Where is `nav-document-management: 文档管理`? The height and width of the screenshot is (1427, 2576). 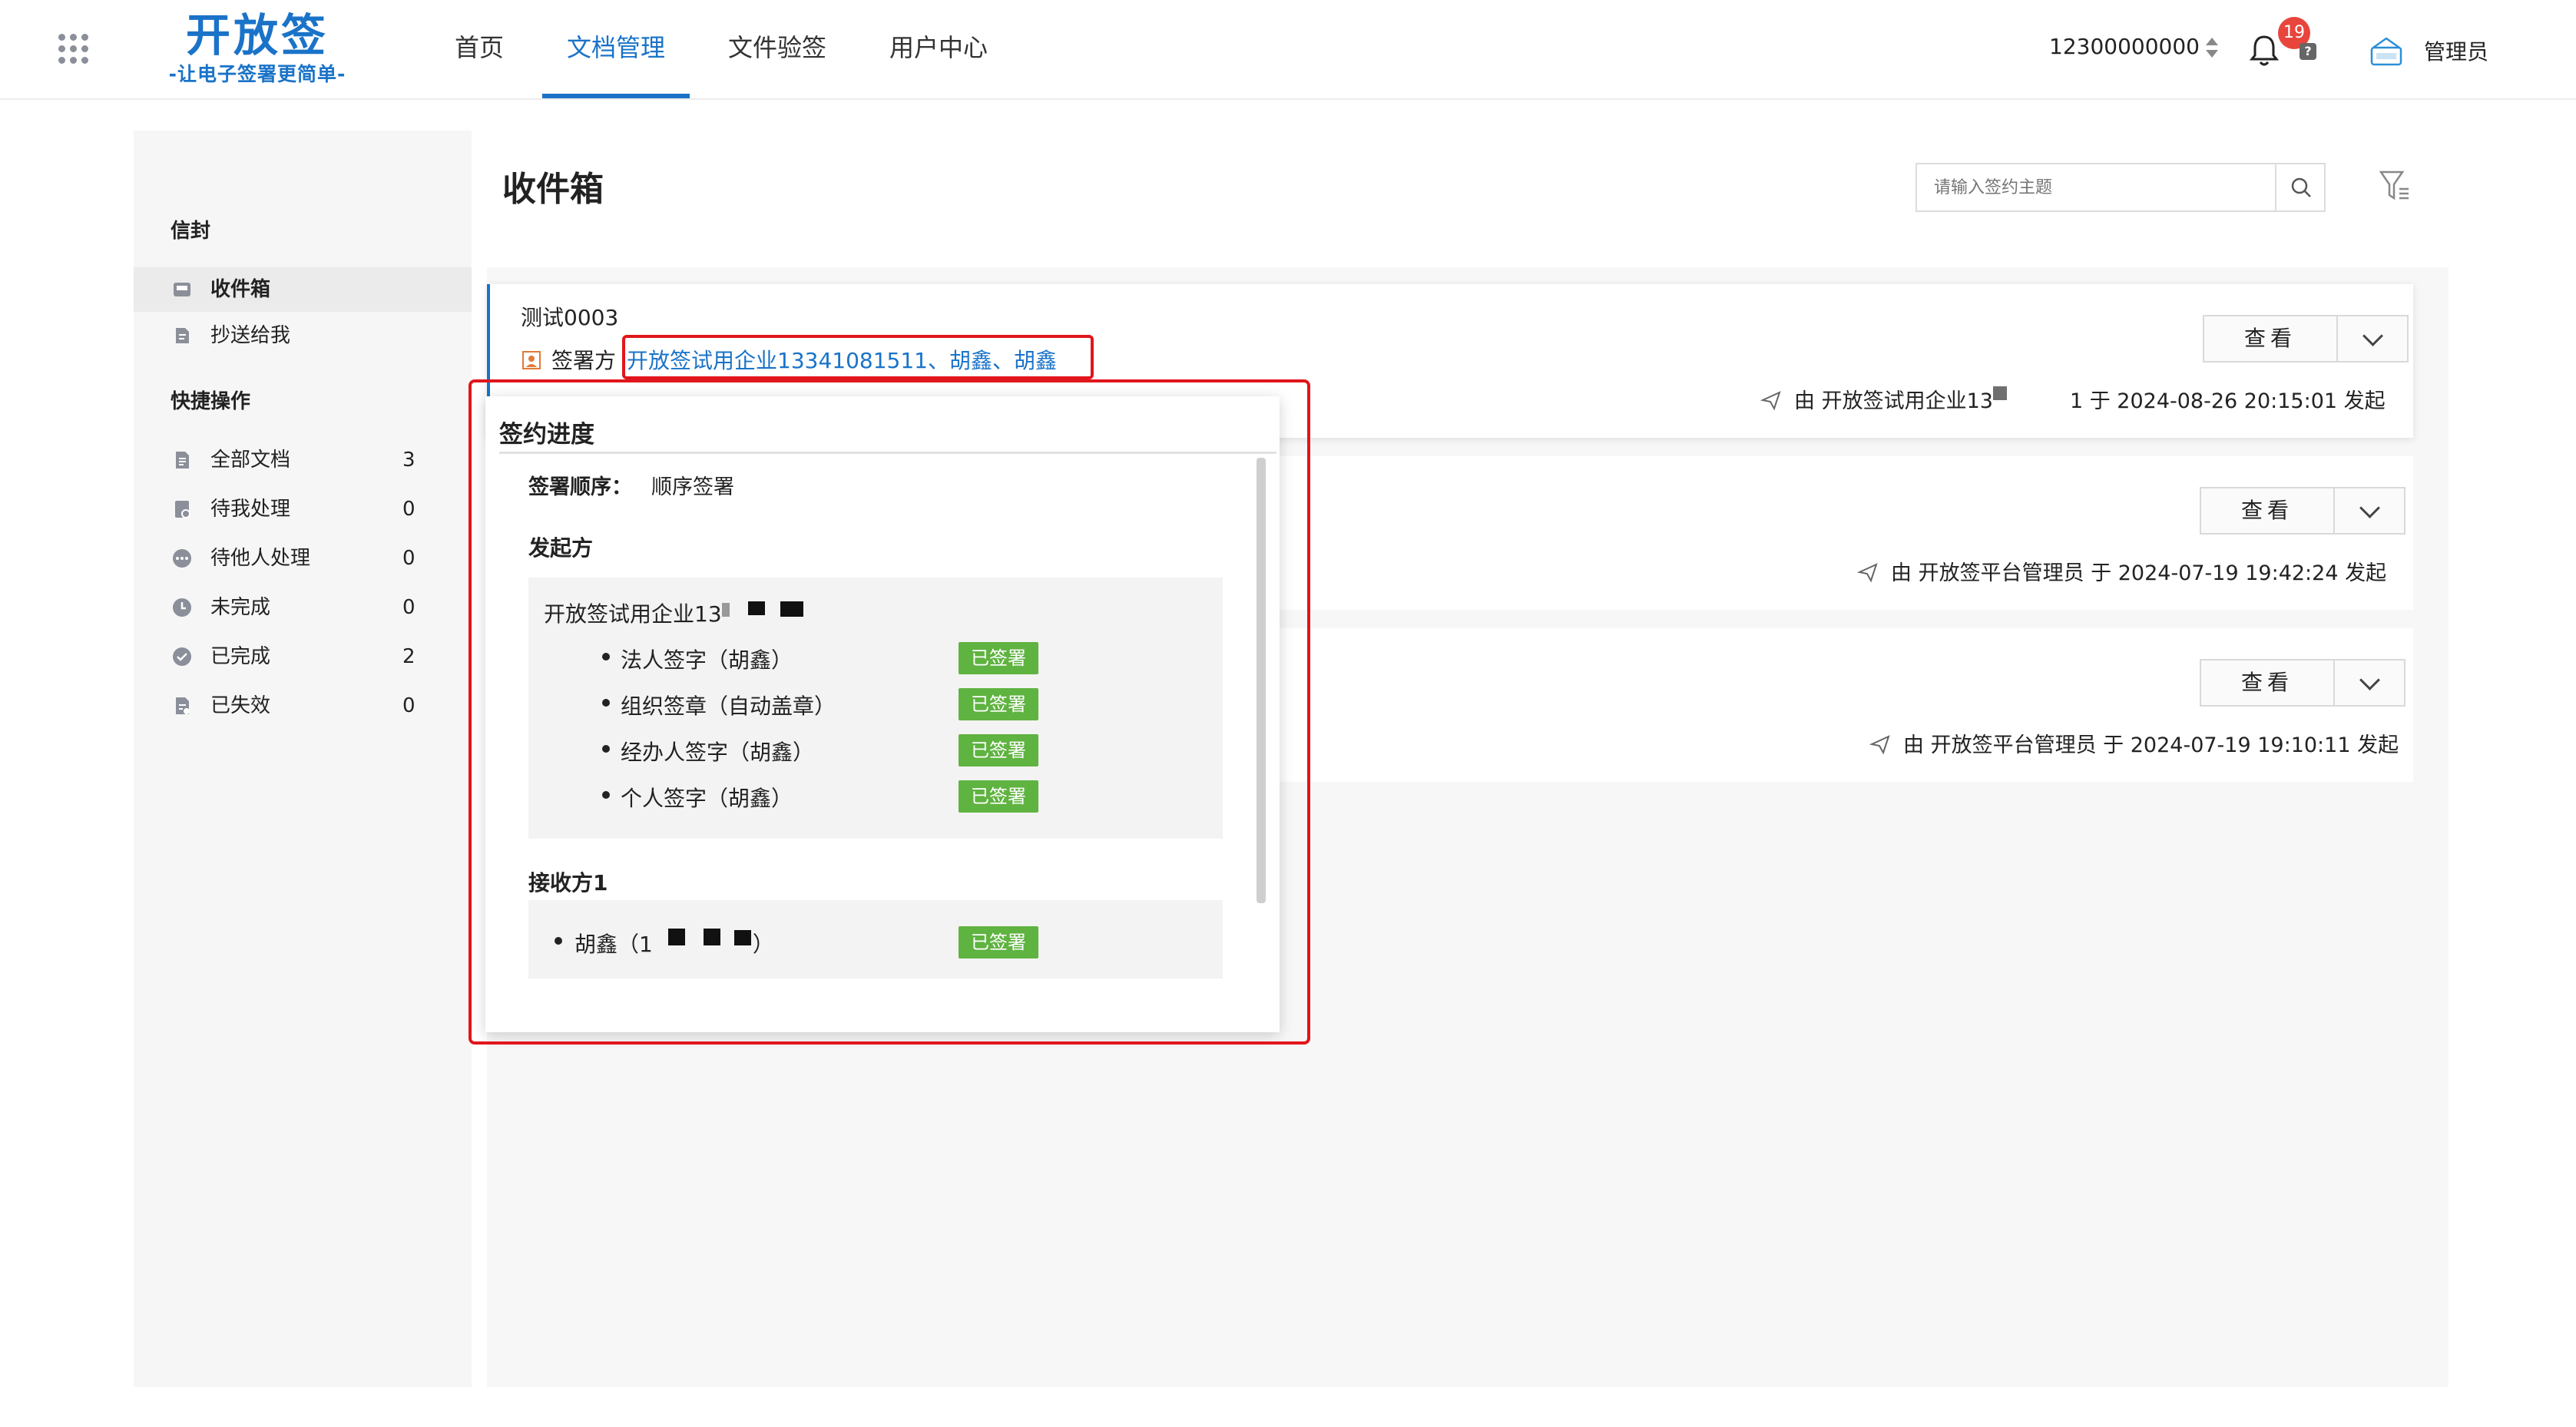 nav-document-management: 文档管理 is located at coordinates (616, 49).